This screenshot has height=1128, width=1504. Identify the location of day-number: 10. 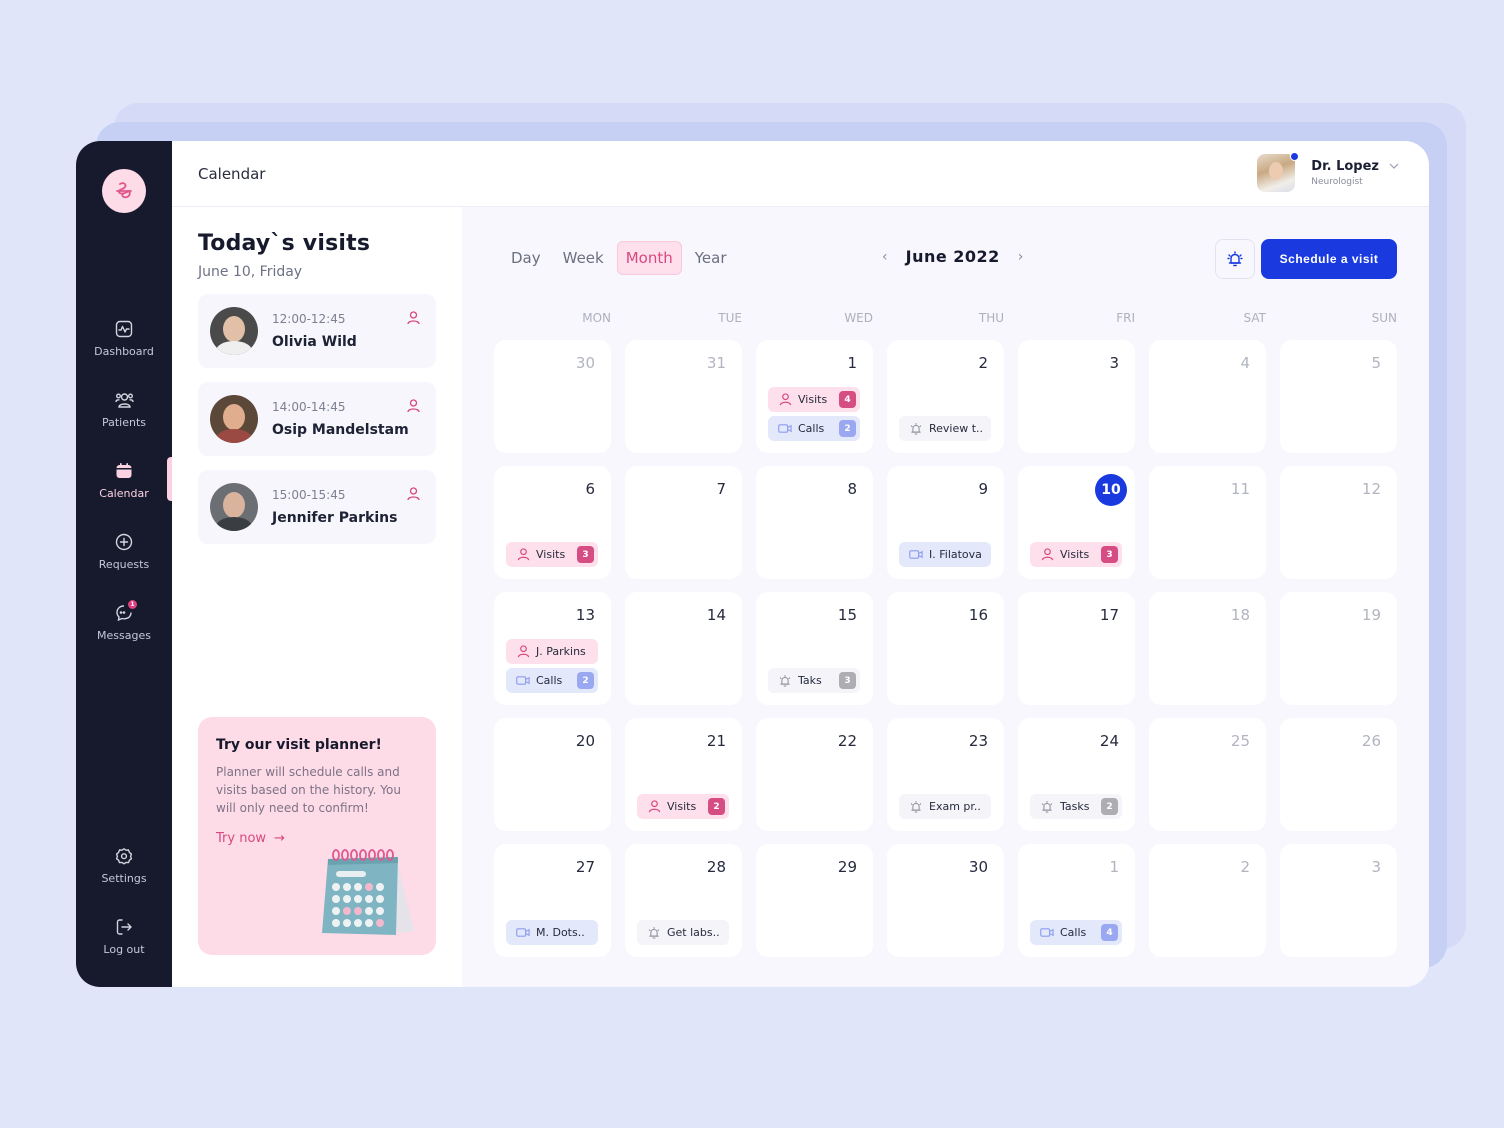
(1111, 490).